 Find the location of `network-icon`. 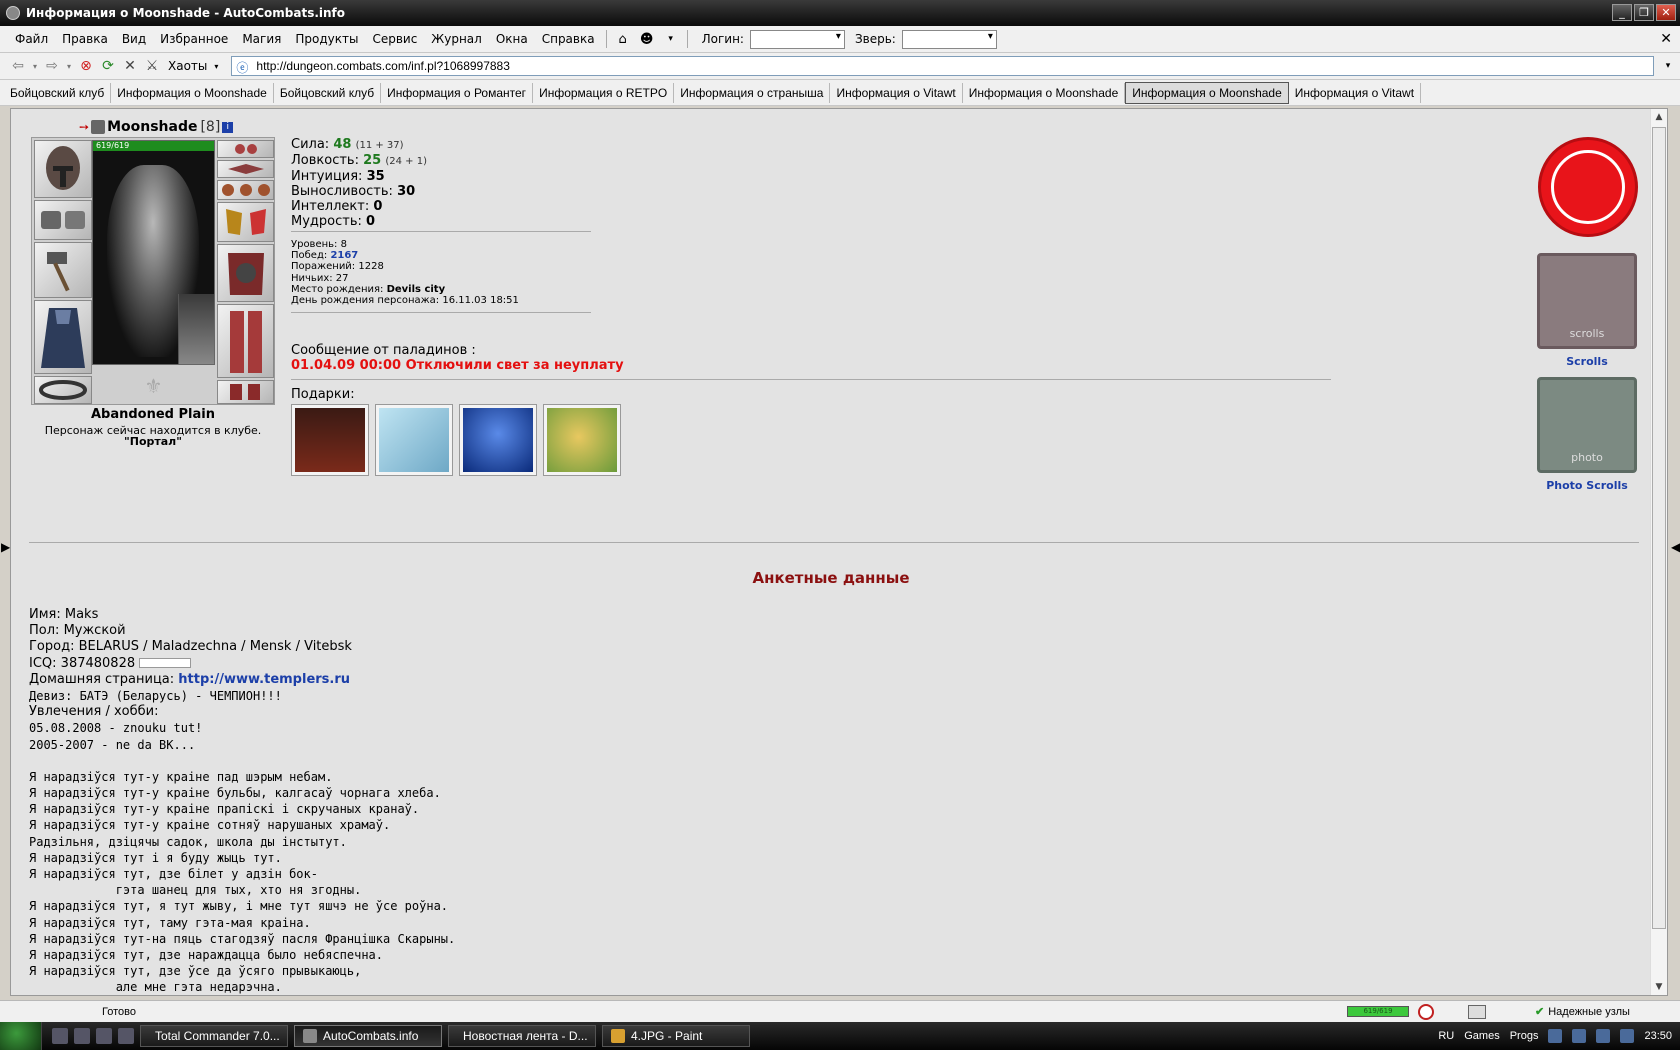

network-icon is located at coordinates (1477, 1012).